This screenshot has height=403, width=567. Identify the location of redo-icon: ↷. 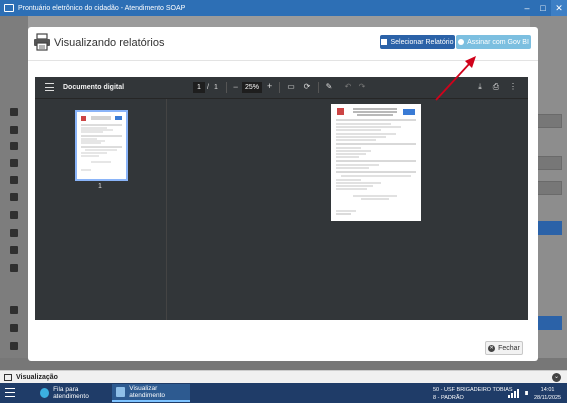
(362, 87).